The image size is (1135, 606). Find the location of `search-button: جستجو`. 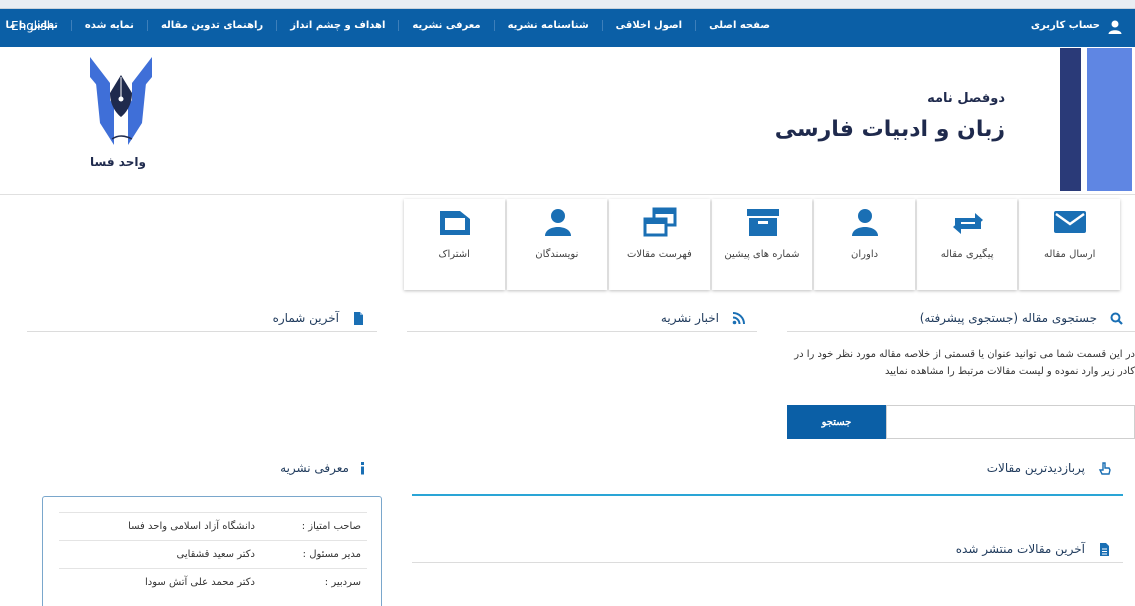

search-button: جستجو is located at coordinates (836, 422).